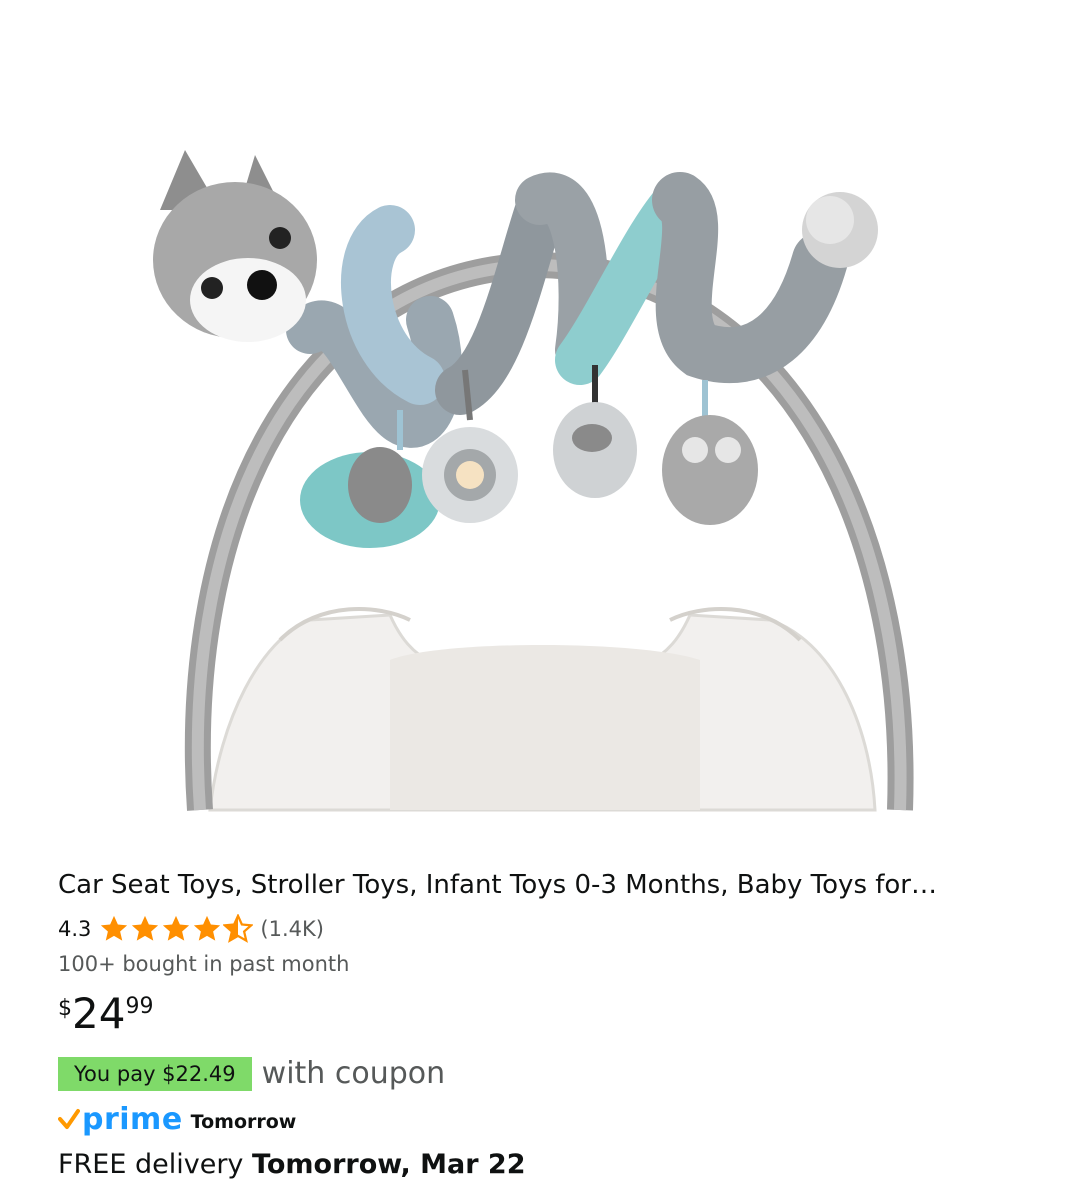 This screenshot has width=1080, height=1185. I want to click on delivery-date: Tomorrow, Mar 22, so click(389, 1164).